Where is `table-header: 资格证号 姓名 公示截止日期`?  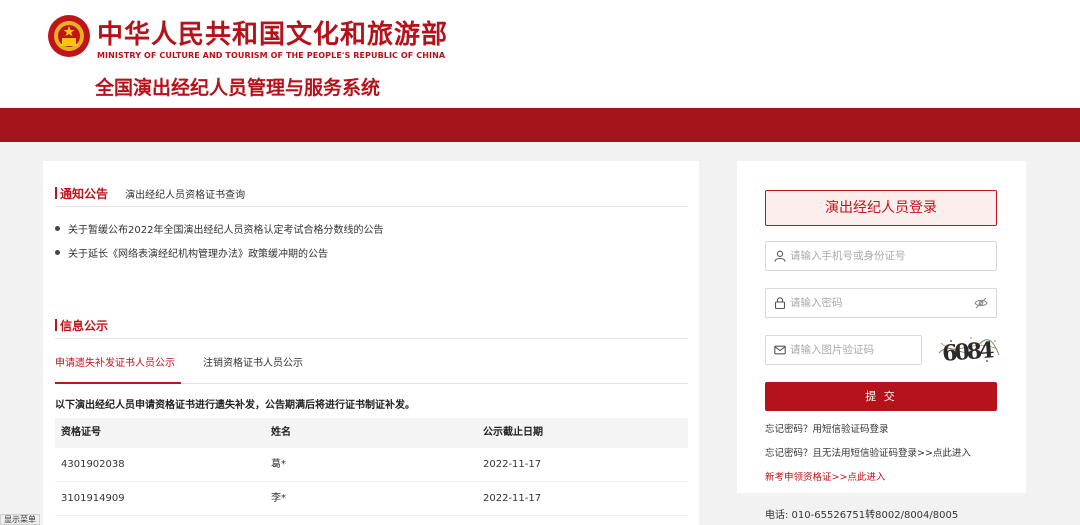 table-header: 资格证号 姓名 公示截止日期 is located at coordinates (371, 433).